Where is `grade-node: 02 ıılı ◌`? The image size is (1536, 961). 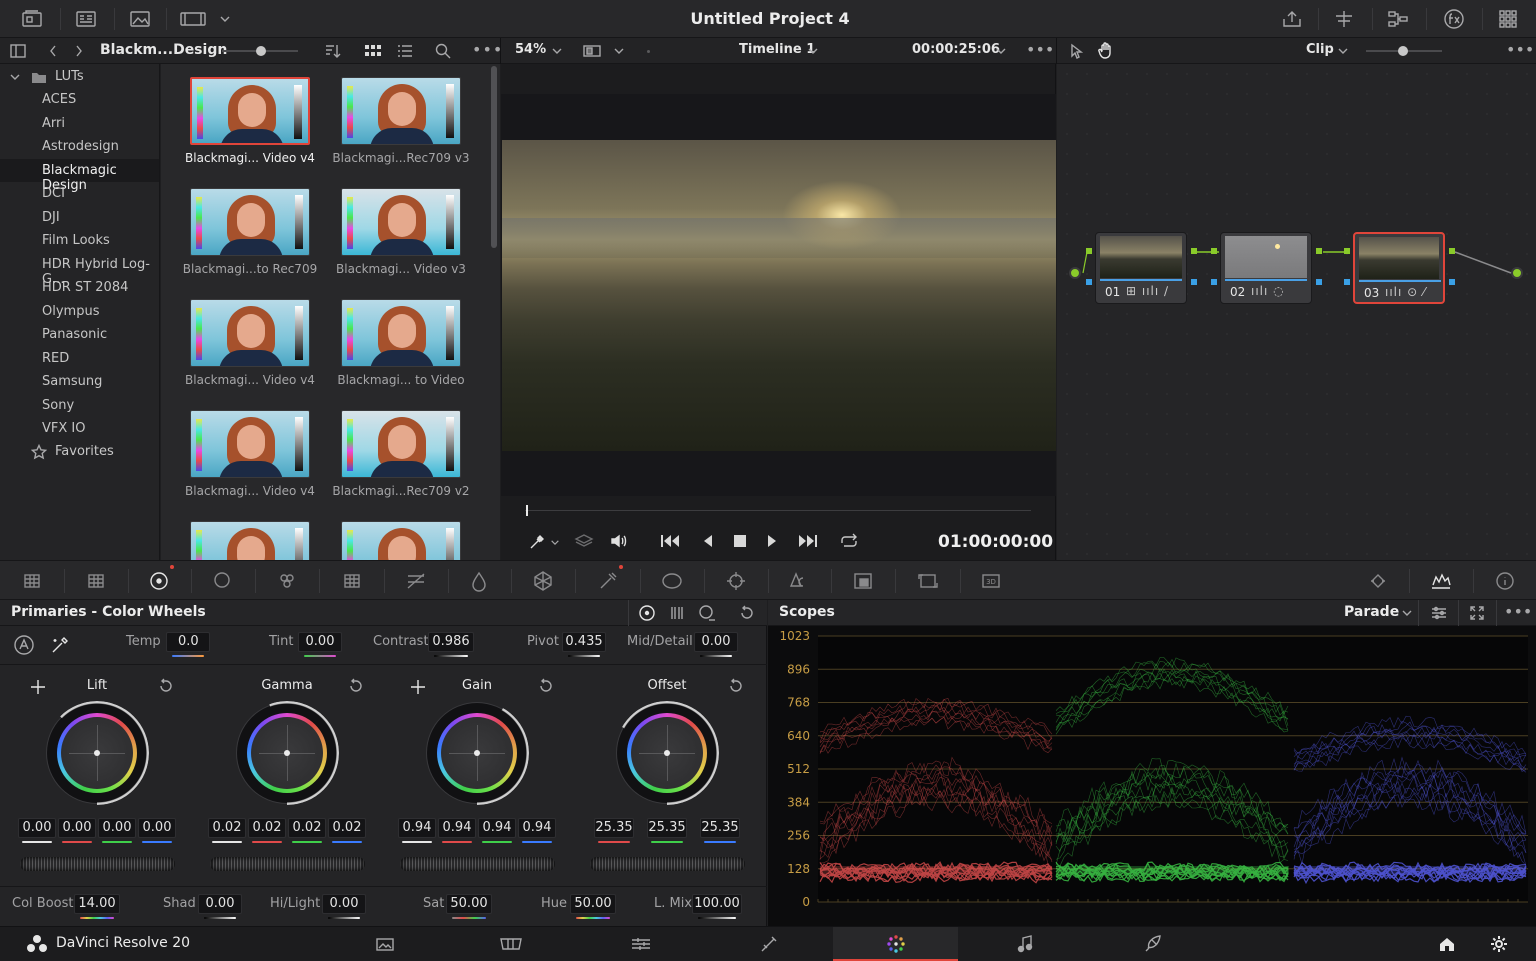 grade-node: 02 ıılı ◌ is located at coordinates (1266, 268).